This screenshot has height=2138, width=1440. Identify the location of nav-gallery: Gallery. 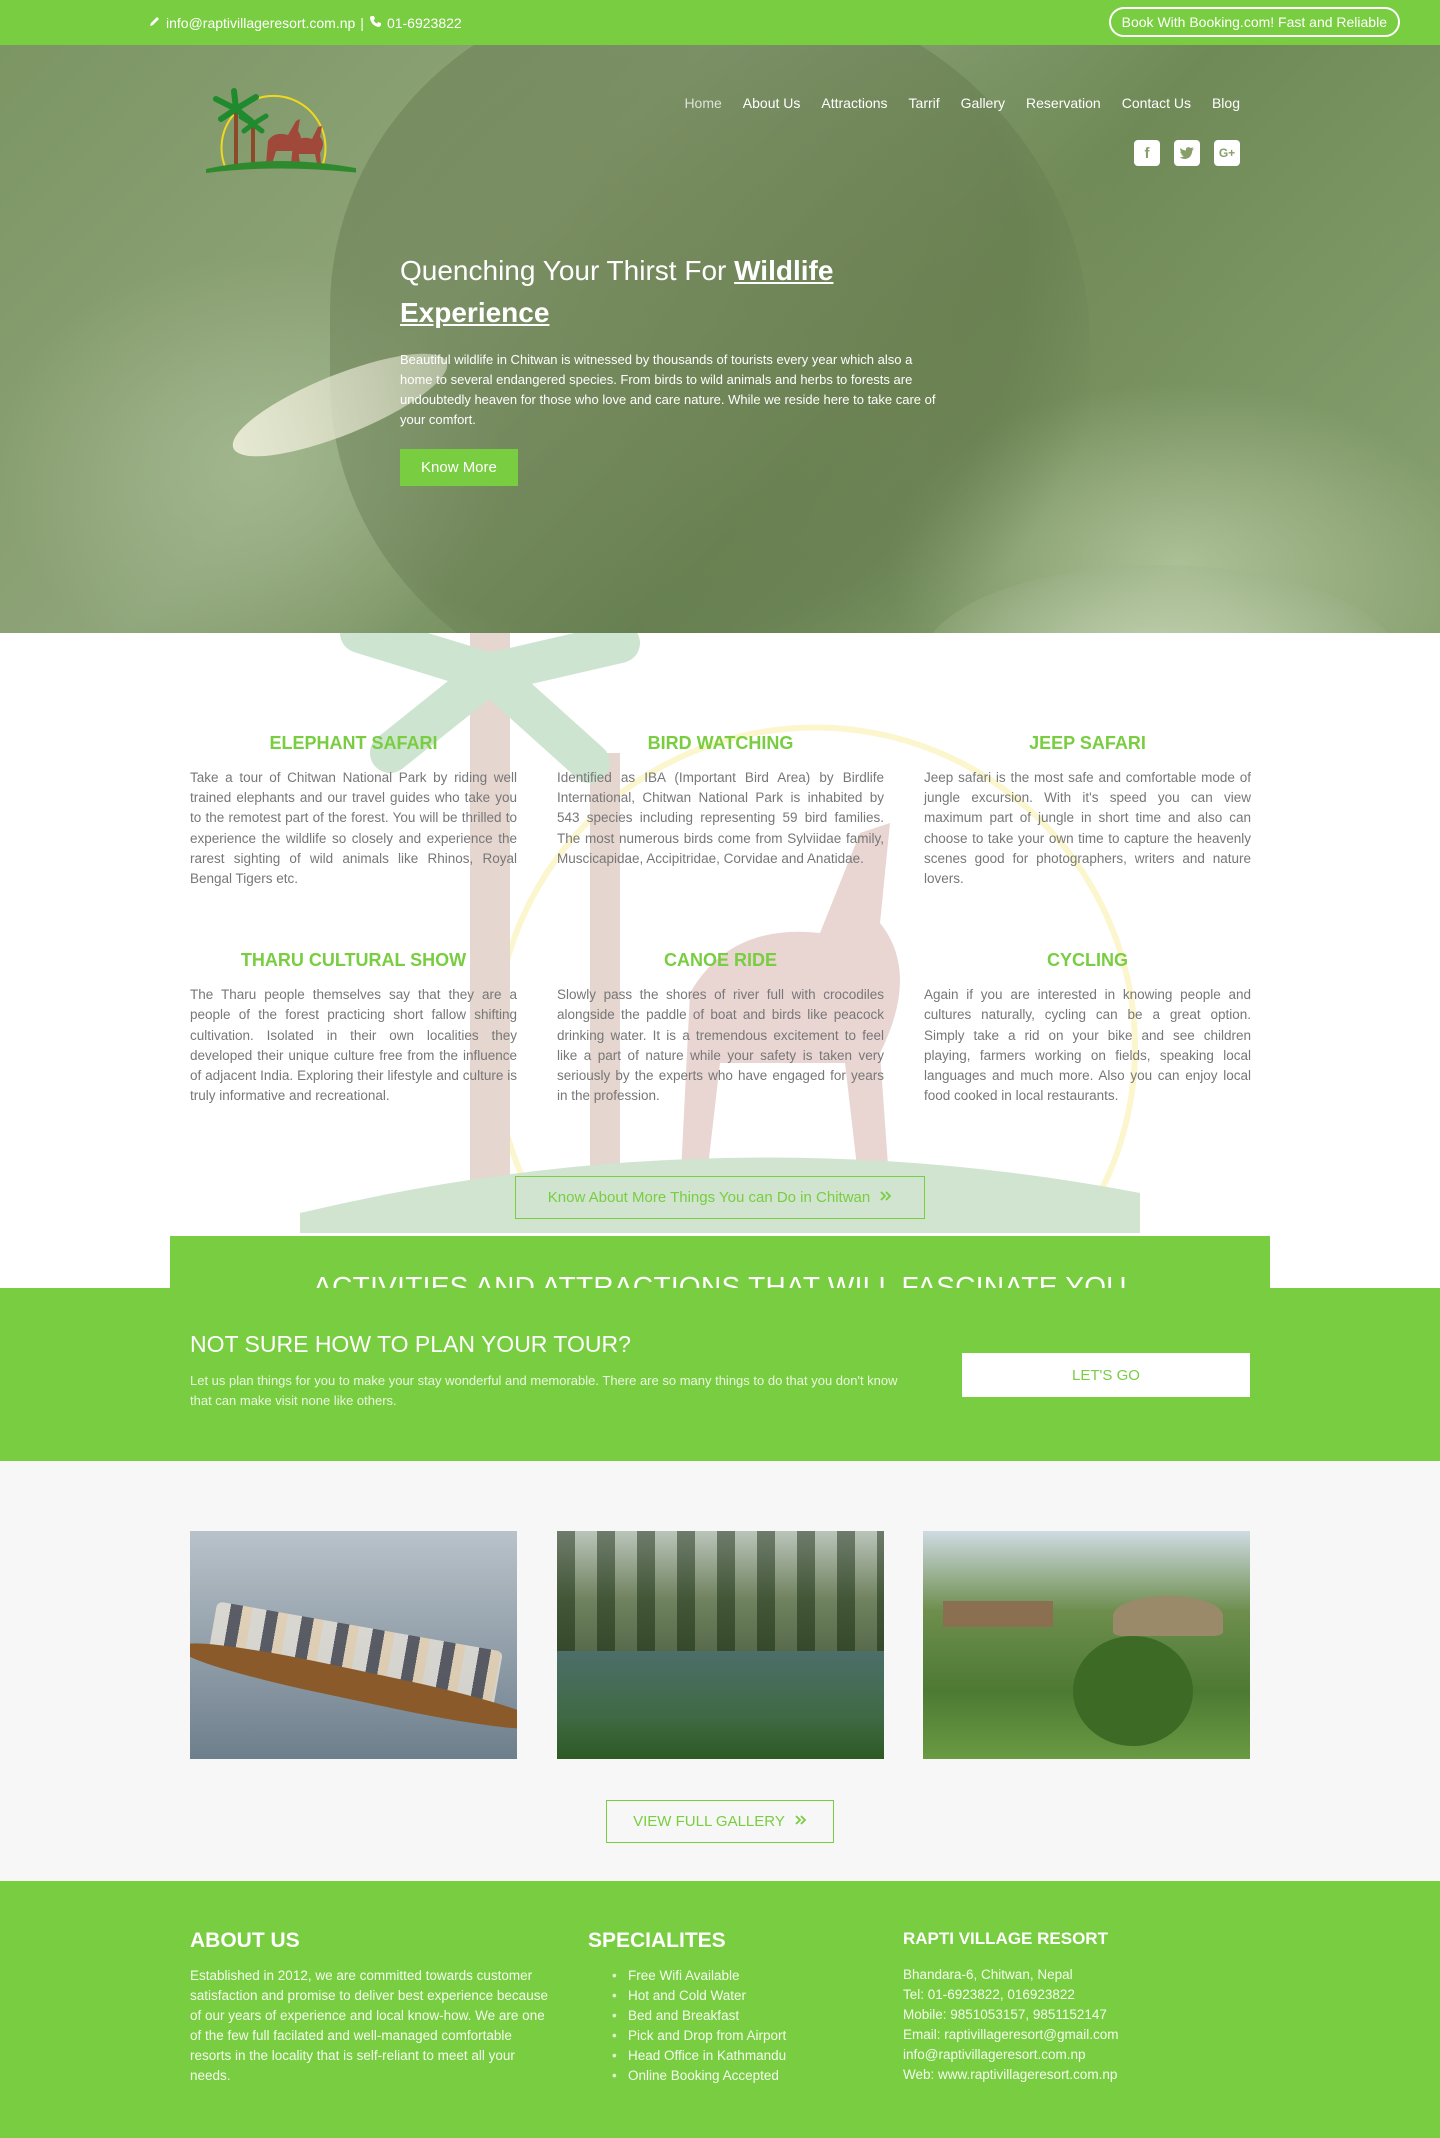
(983, 103).